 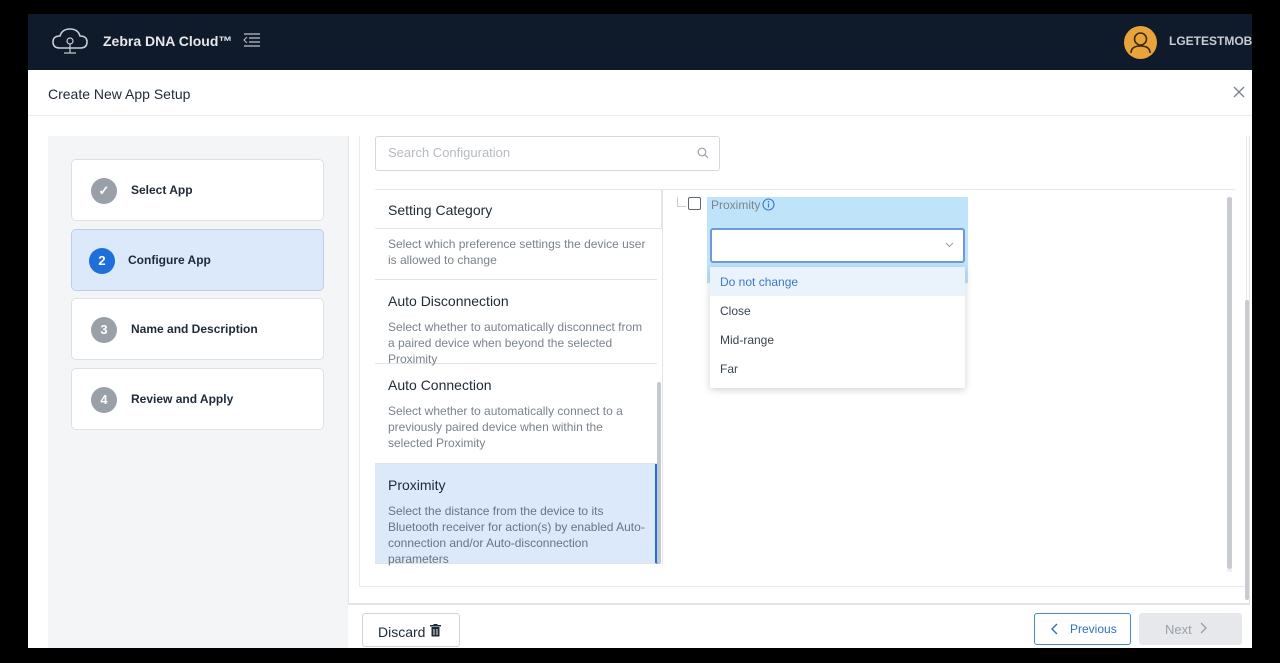 What do you see at coordinates (736, 205) in the screenshot?
I see `proximity-label: Proximity` at bounding box center [736, 205].